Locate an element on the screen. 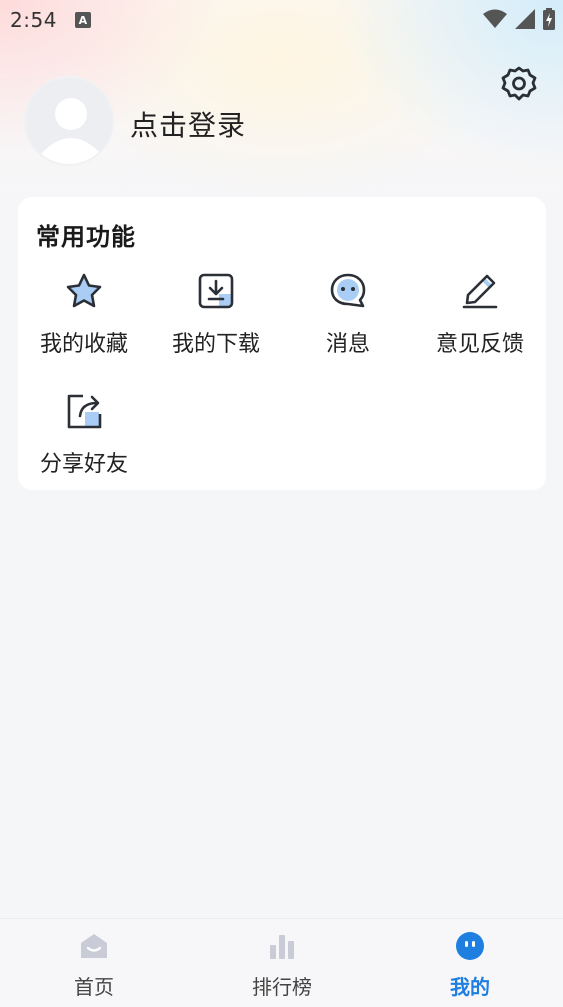 The width and height of the screenshot is (563, 1007). favorites-item: 我的收藏 is located at coordinates (84, 322).